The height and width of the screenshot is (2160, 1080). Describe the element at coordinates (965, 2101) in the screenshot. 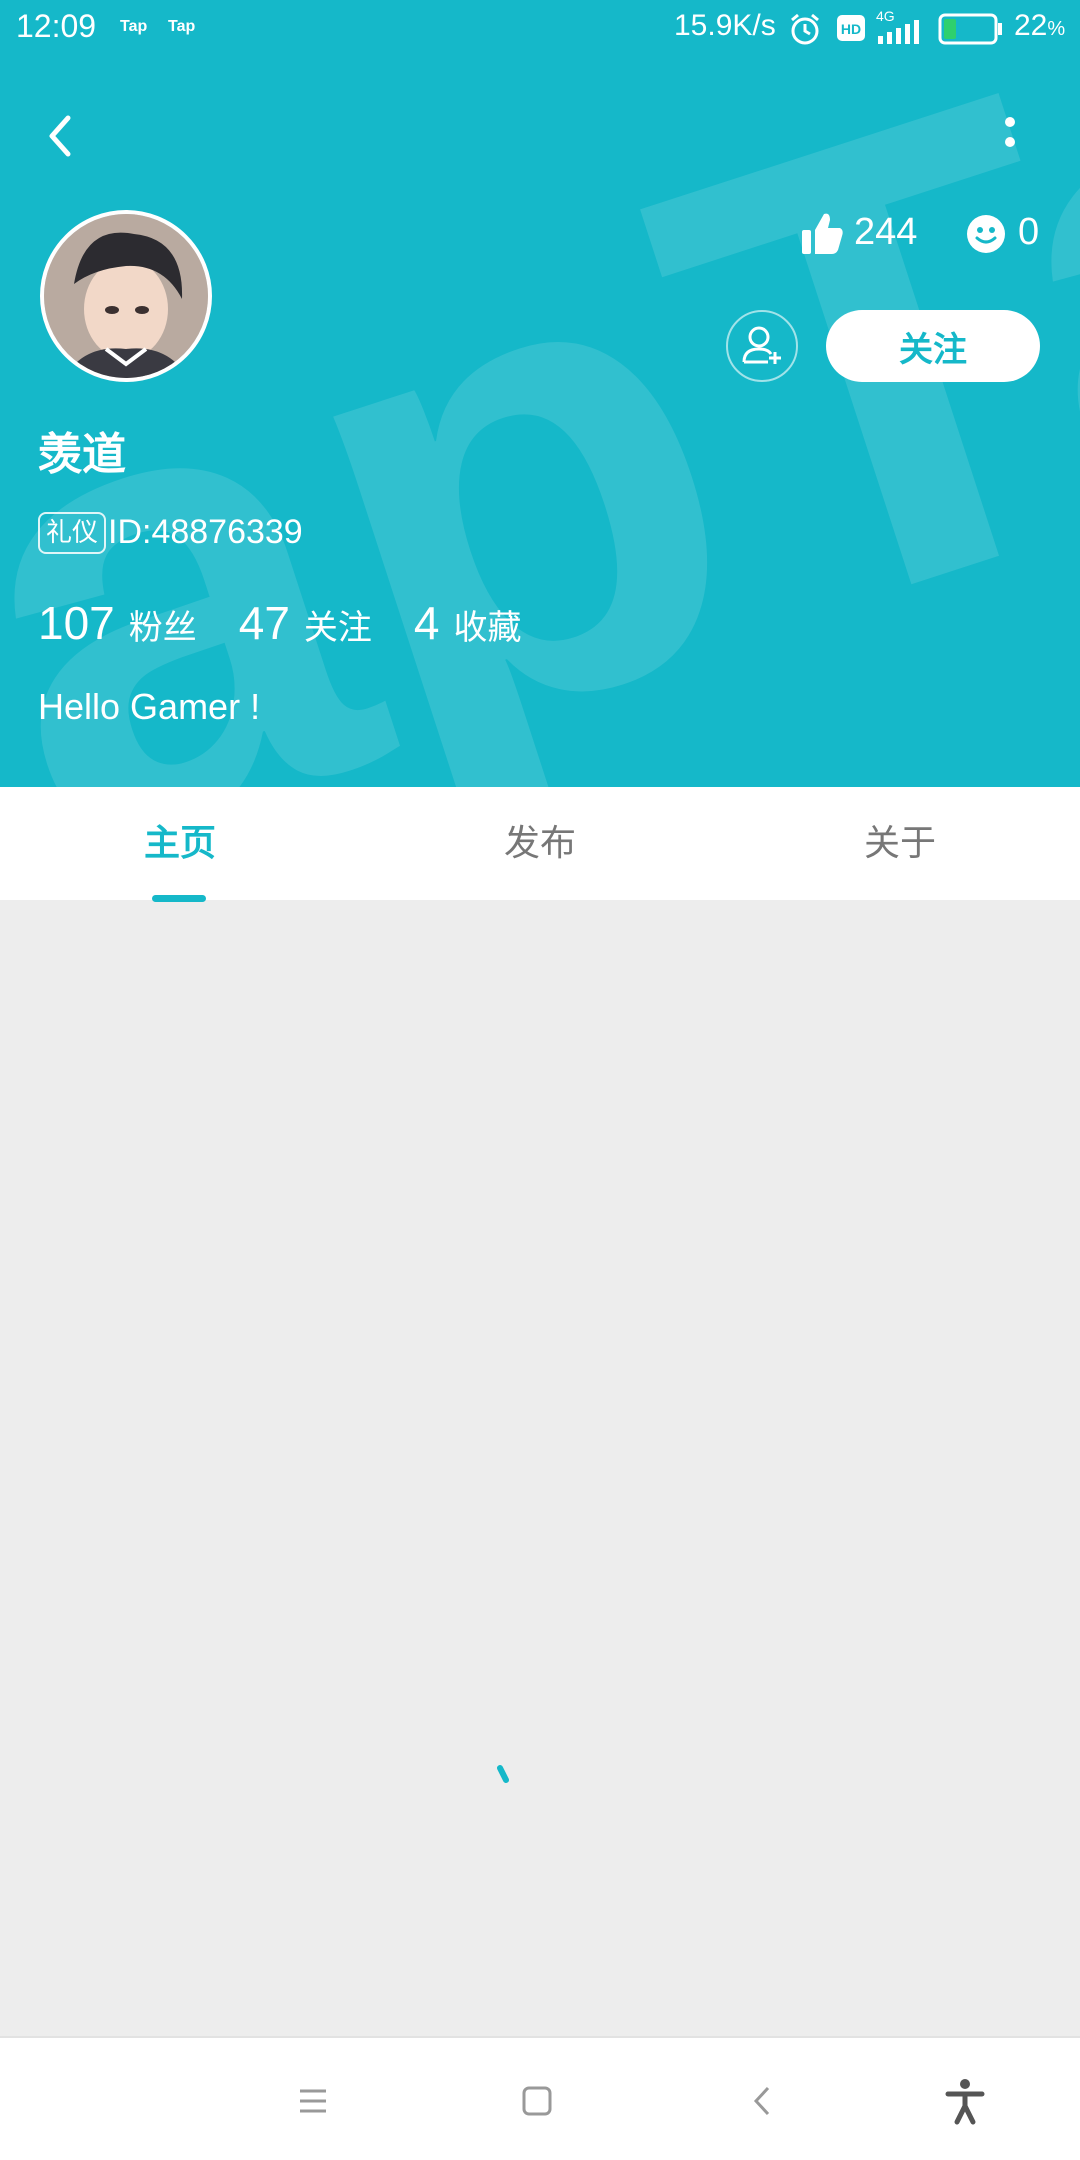

I see `accessibility-icon` at that location.